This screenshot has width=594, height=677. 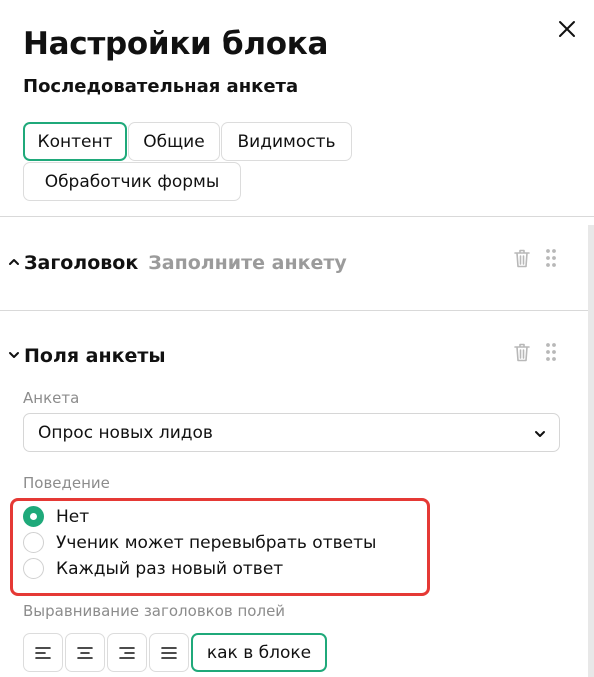 I want to click on chevron-up-icon, so click(x=14, y=262).